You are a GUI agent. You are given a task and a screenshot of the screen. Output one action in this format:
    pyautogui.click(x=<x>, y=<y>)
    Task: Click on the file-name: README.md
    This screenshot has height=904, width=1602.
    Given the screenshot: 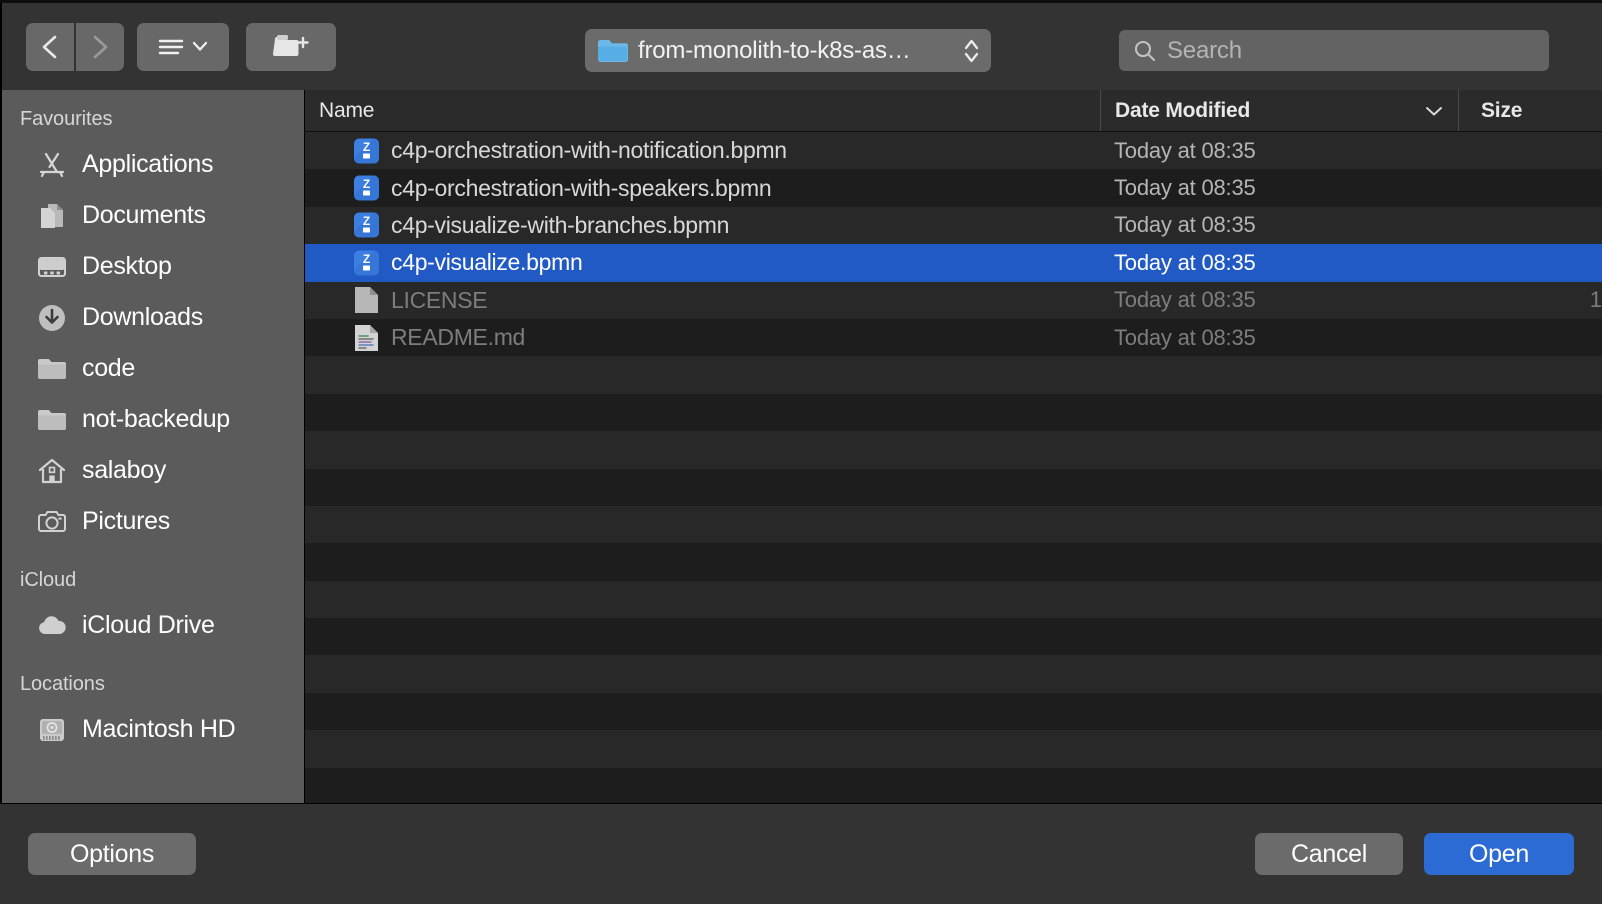 What is the action you would take?
    pyautogui.click(x=458, y=337)
    